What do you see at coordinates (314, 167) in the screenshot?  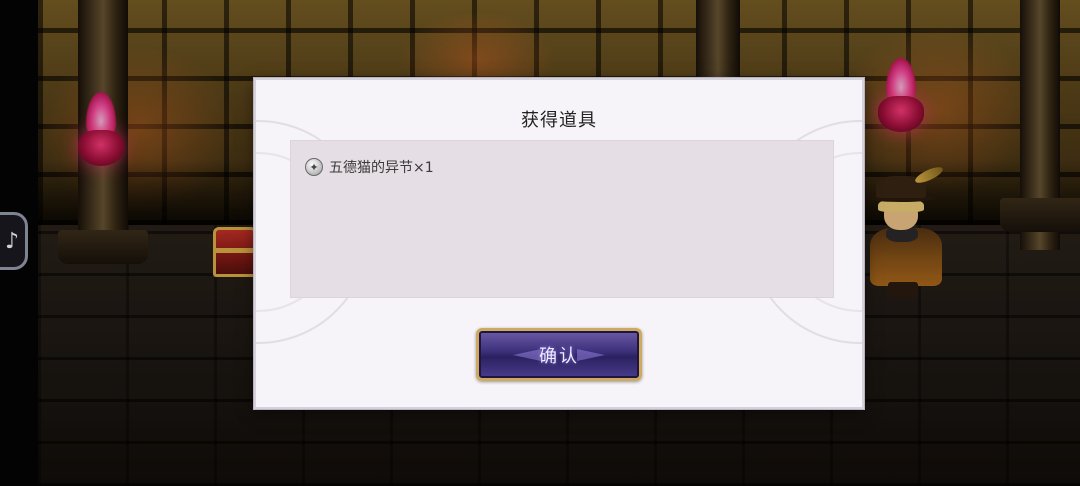 I see `item-token-icon: ✦` at bounding box center [314, 167].